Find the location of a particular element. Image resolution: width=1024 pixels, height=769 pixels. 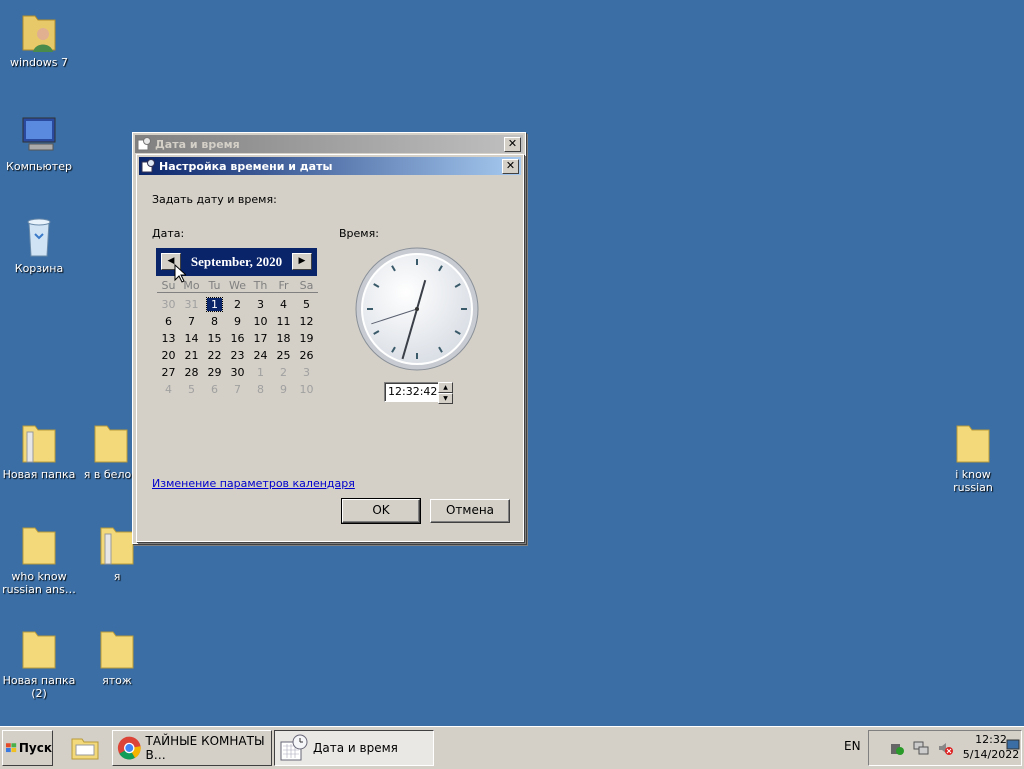

calendar-day: 21 is located at coordinates (191, 355).